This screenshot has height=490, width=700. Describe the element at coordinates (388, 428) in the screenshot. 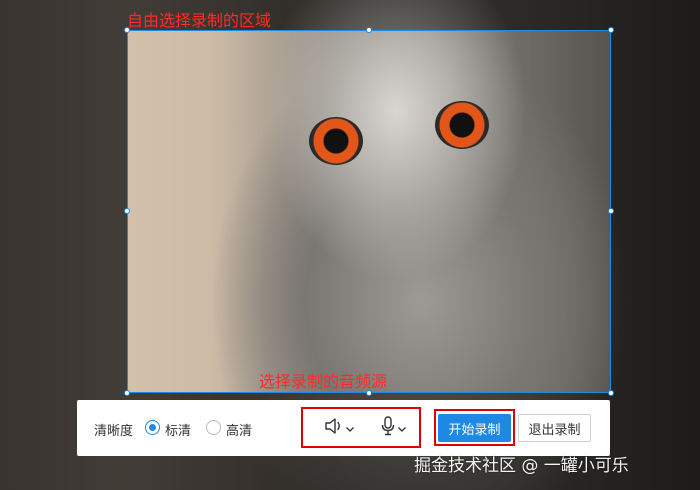

I see `microphone-icon` at that location.